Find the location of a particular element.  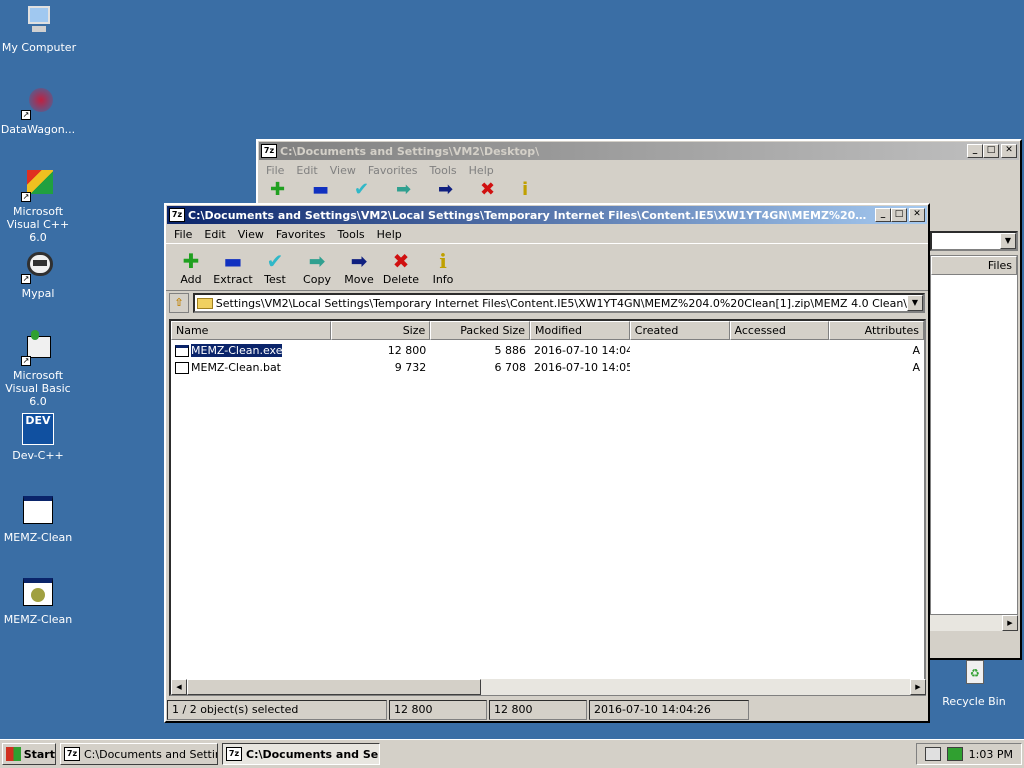

desktop-icon-visual-basic: ↗ Microsoft Visual Basic 6.0 is located at coordinates (39, 369).